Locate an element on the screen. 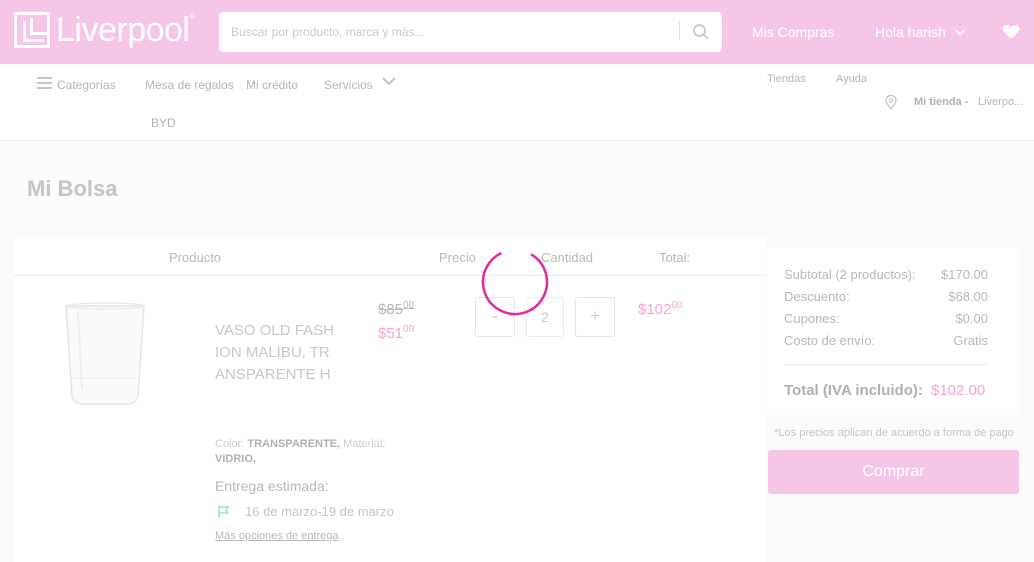  discount-row: Descuento: $68.00 is located at coordinates (886, 296).